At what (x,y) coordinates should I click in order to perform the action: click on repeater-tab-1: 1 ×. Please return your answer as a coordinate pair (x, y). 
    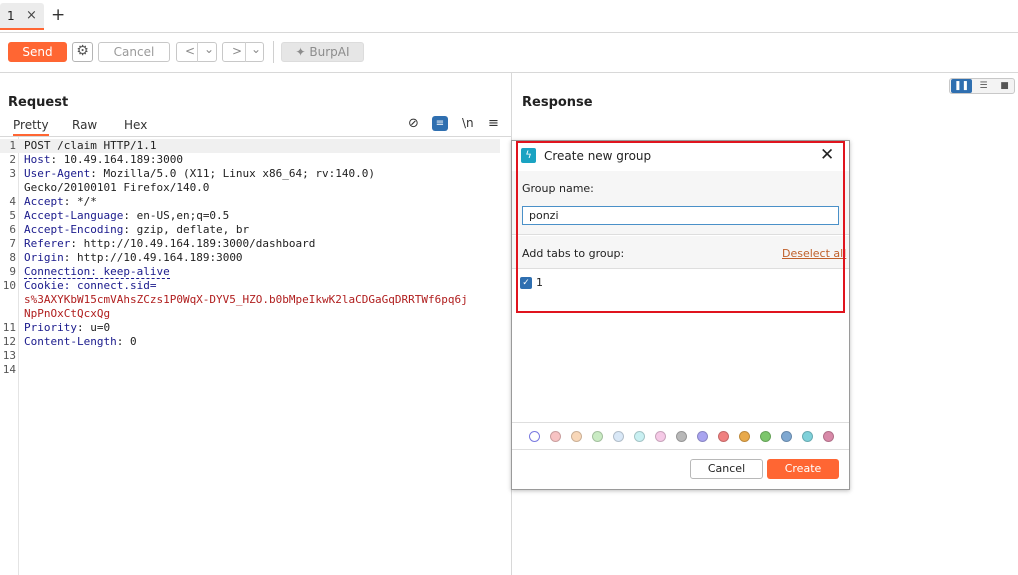
    Looking at the image, I should click on (22, 16).